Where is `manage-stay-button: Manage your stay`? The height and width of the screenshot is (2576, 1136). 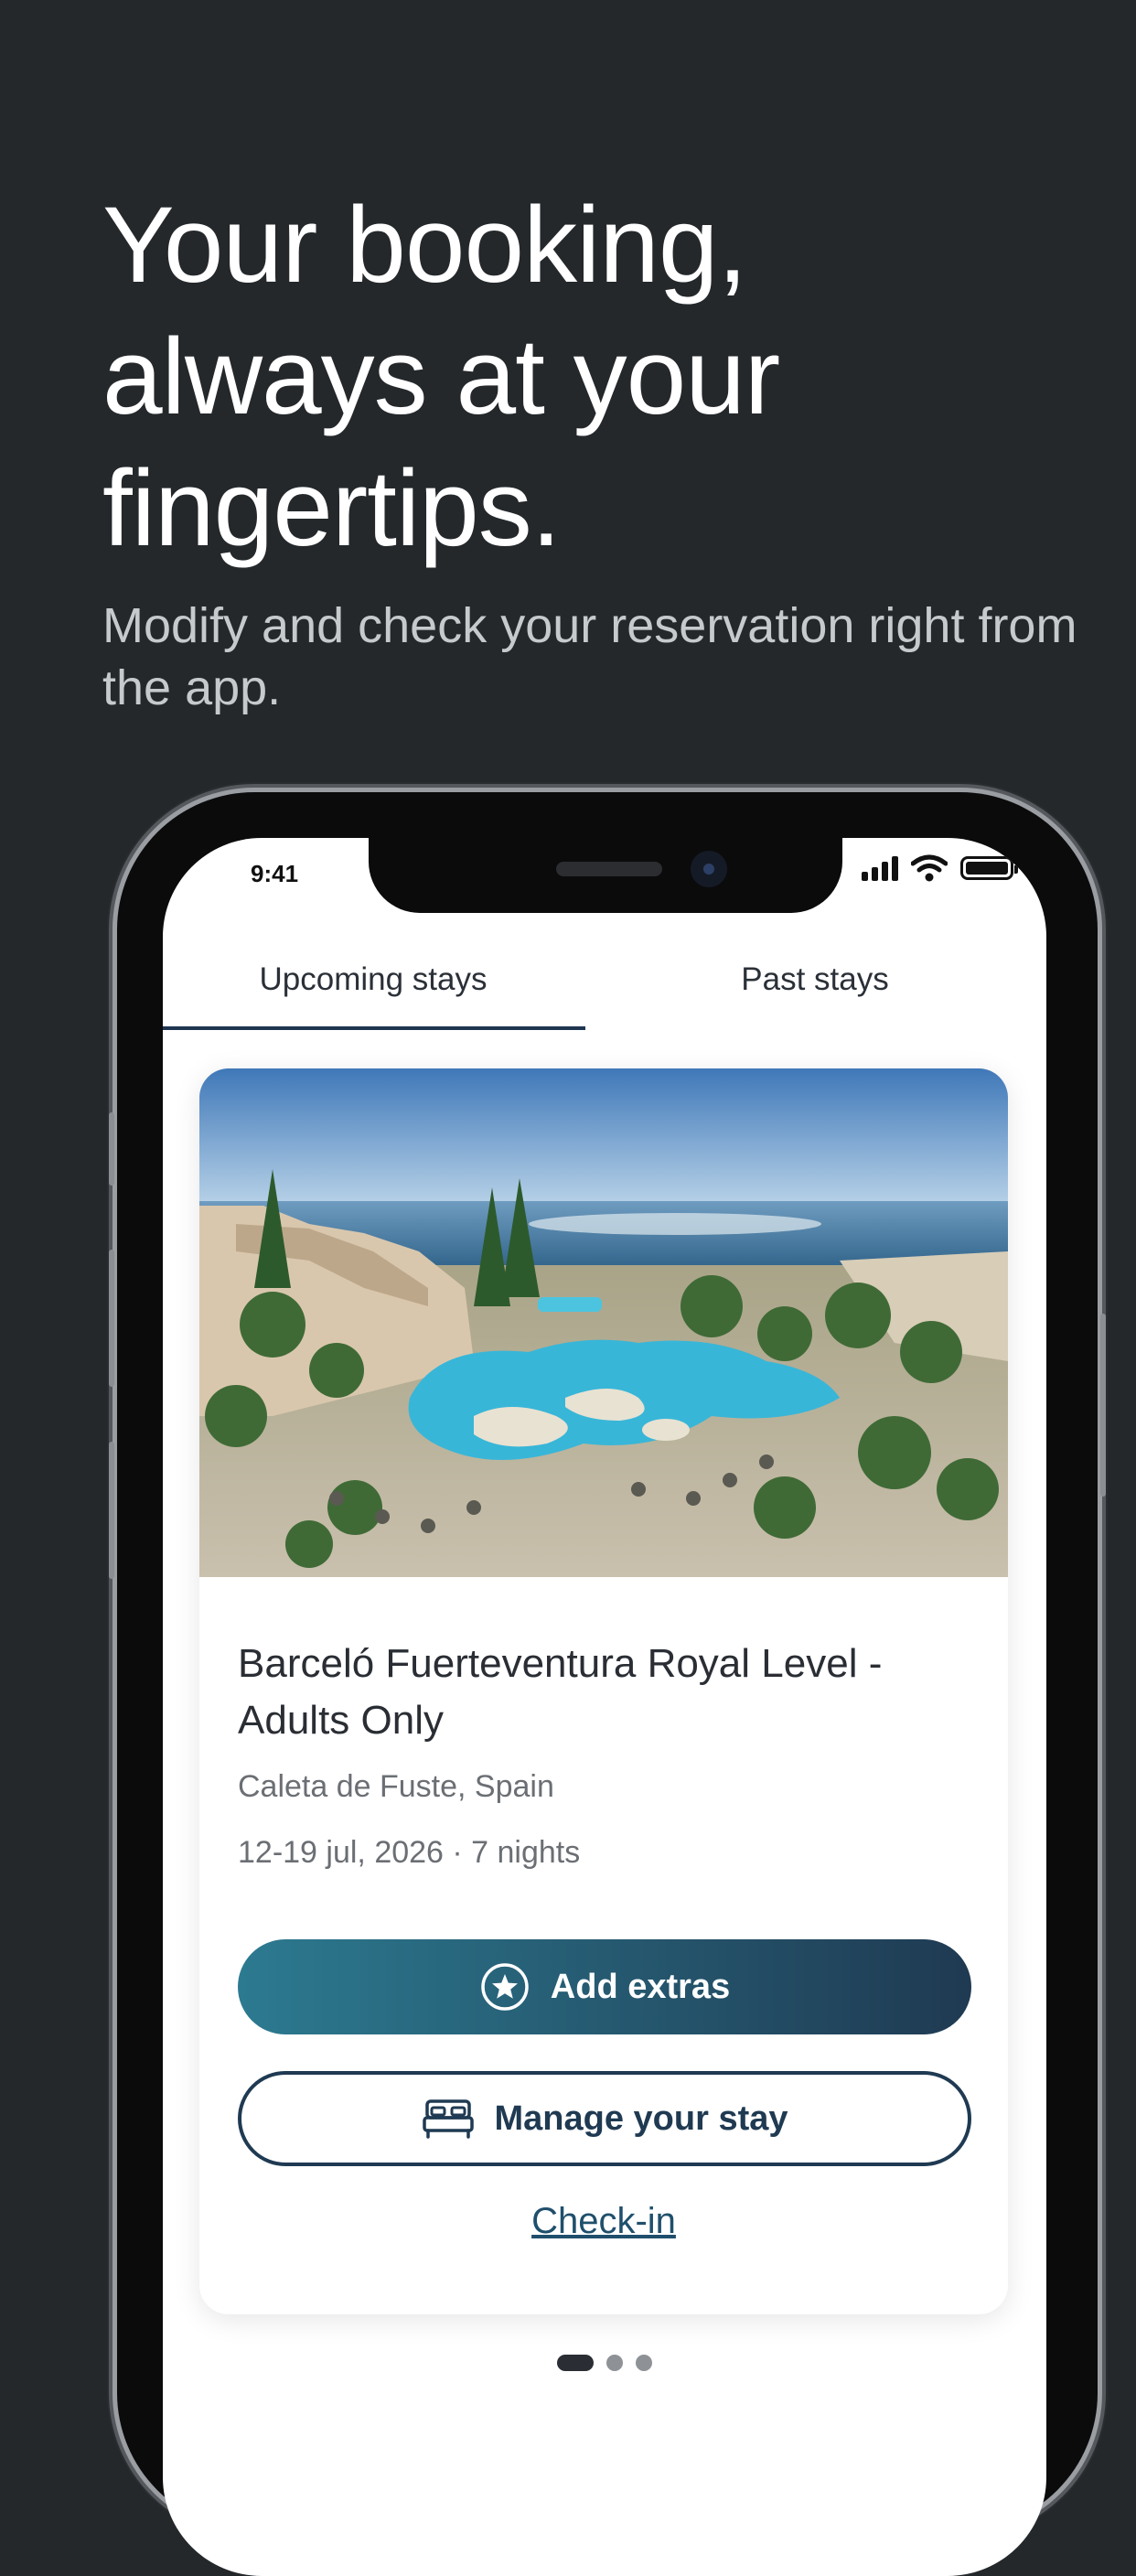
manage-stay-button: Manage your stay is located at coordinates (604, 2119).